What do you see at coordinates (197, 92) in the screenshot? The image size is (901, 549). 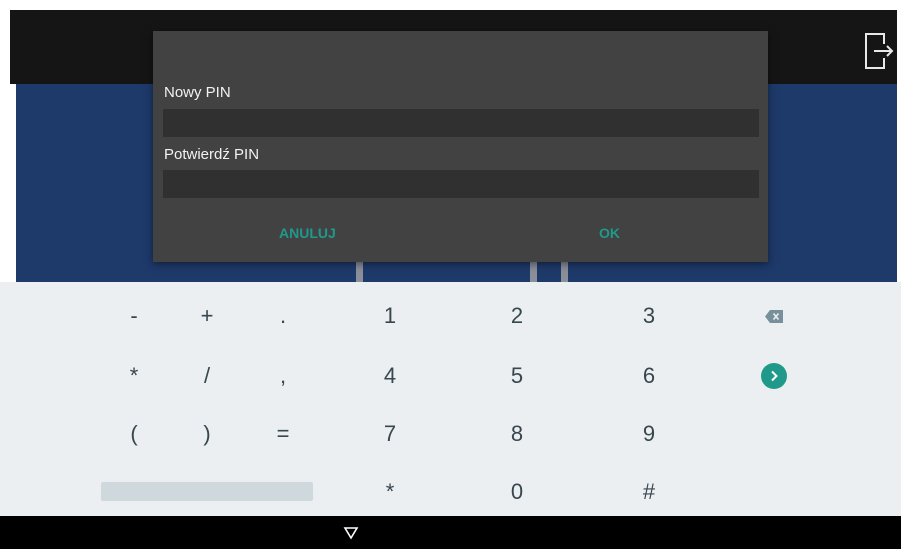 I see `new-pin-label: Nowy PIN` at bounding box center [197, 92].